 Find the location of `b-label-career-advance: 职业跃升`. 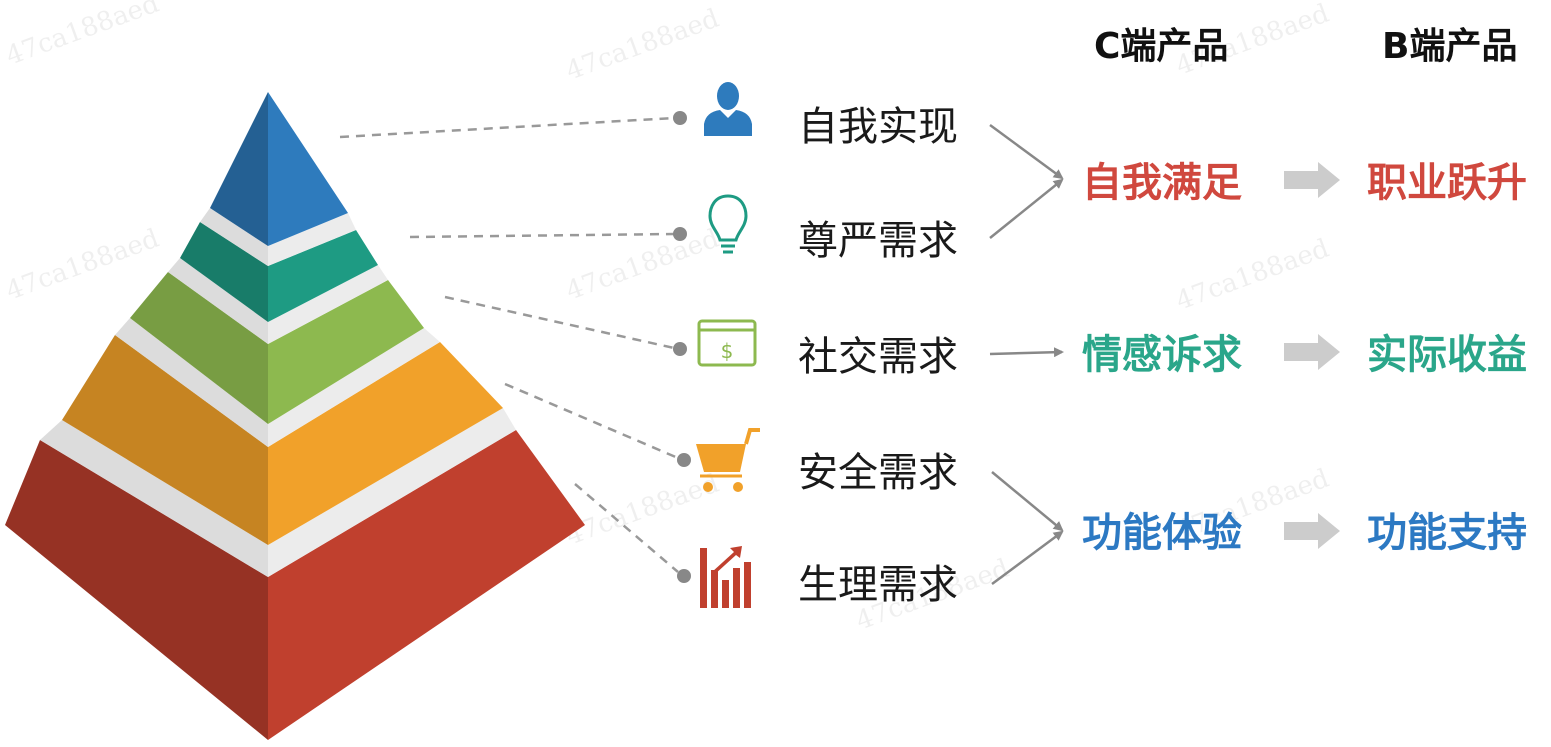

b-label-career-advance: 职业跃升 is located at coordinates (1447, 183).